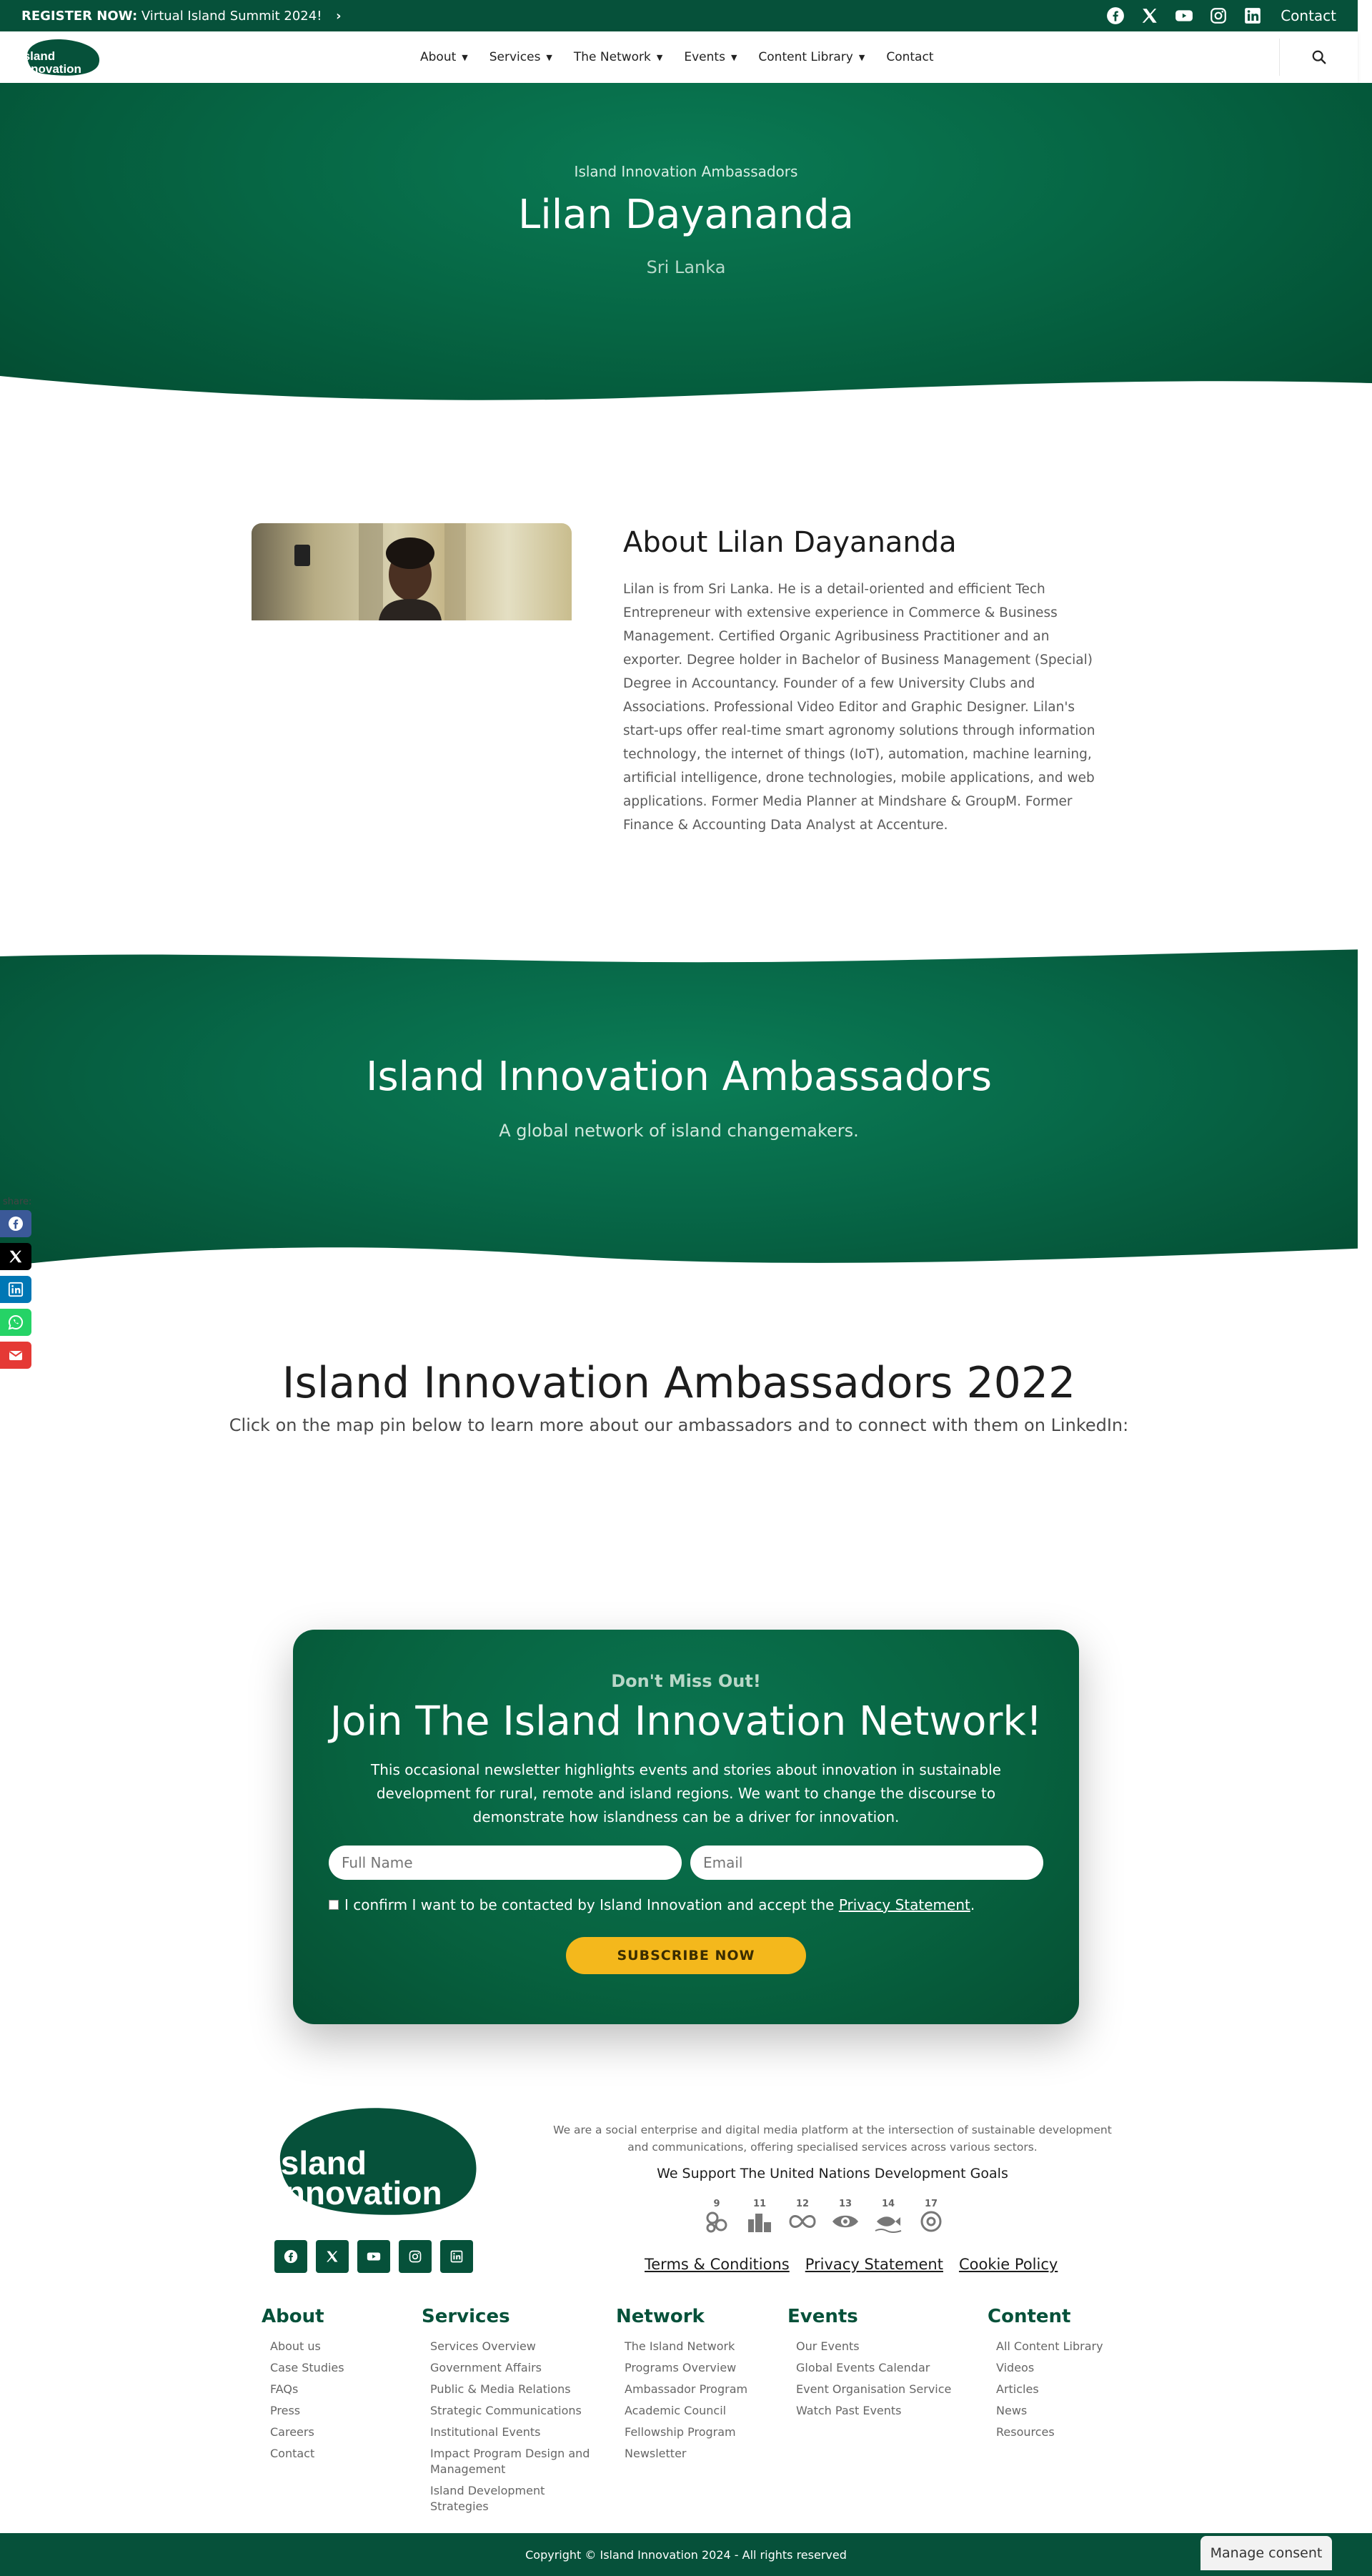 Image resolution: width=1372 pixels, height=2576 pixels. I want to click on sdg-number: 12, so click(802, 2204).